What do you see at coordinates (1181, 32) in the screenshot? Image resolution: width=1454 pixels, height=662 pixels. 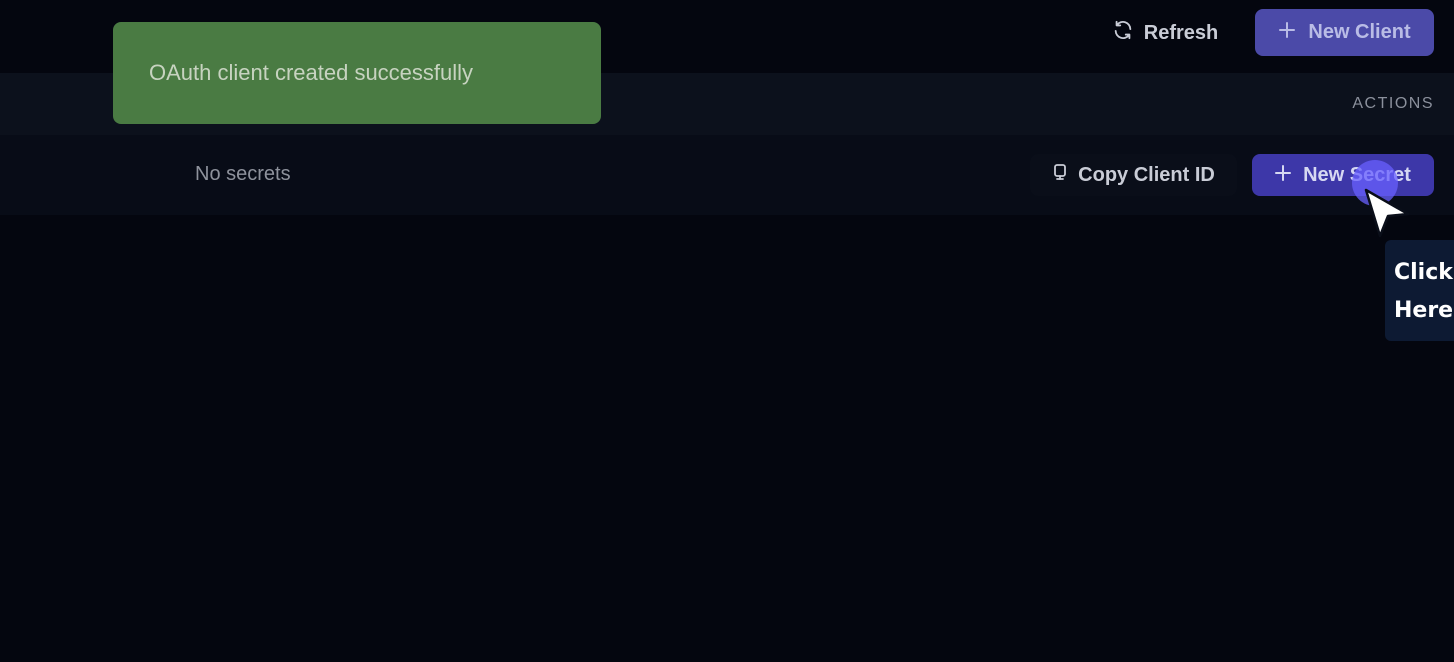 I see `refresh-label: Refresh` at bounding box center [1181, 32].